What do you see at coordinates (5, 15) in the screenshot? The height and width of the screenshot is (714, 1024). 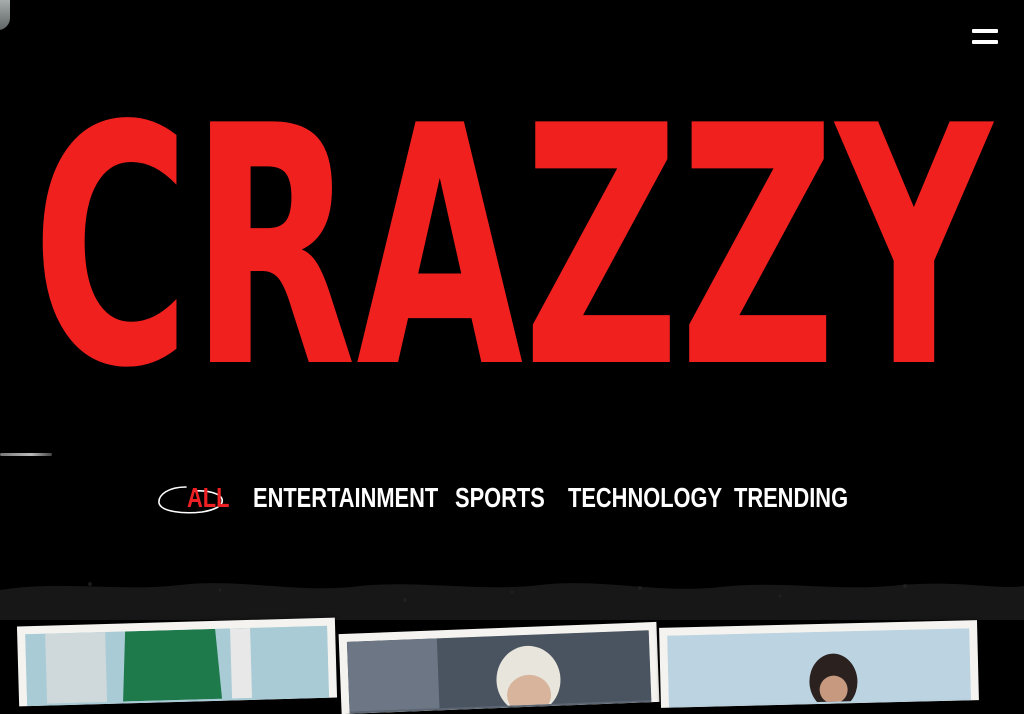 I see `corner-decoration` at bounding box center [5, 15].